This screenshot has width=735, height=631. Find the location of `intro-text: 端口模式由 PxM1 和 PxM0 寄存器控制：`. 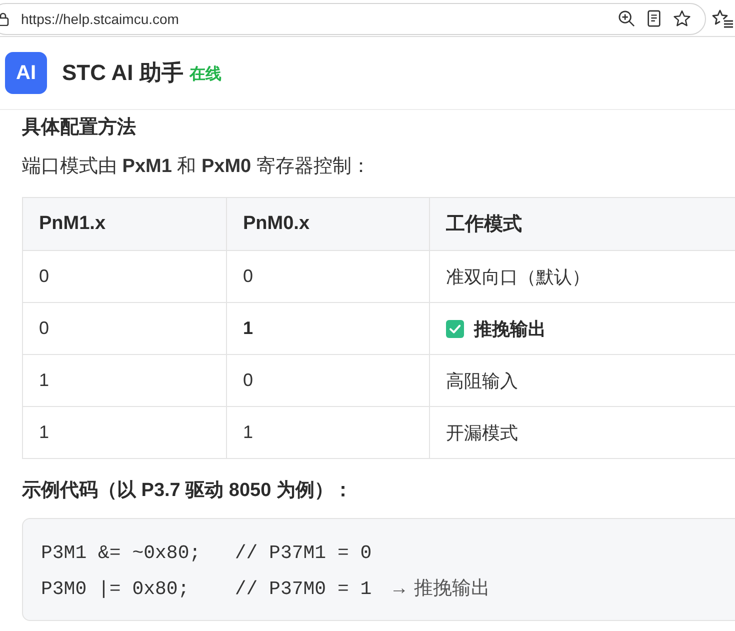

intro-text: 端口模式由 PxM1 和 PxM0 寄存器控制： is located at coordinates (197, 167).